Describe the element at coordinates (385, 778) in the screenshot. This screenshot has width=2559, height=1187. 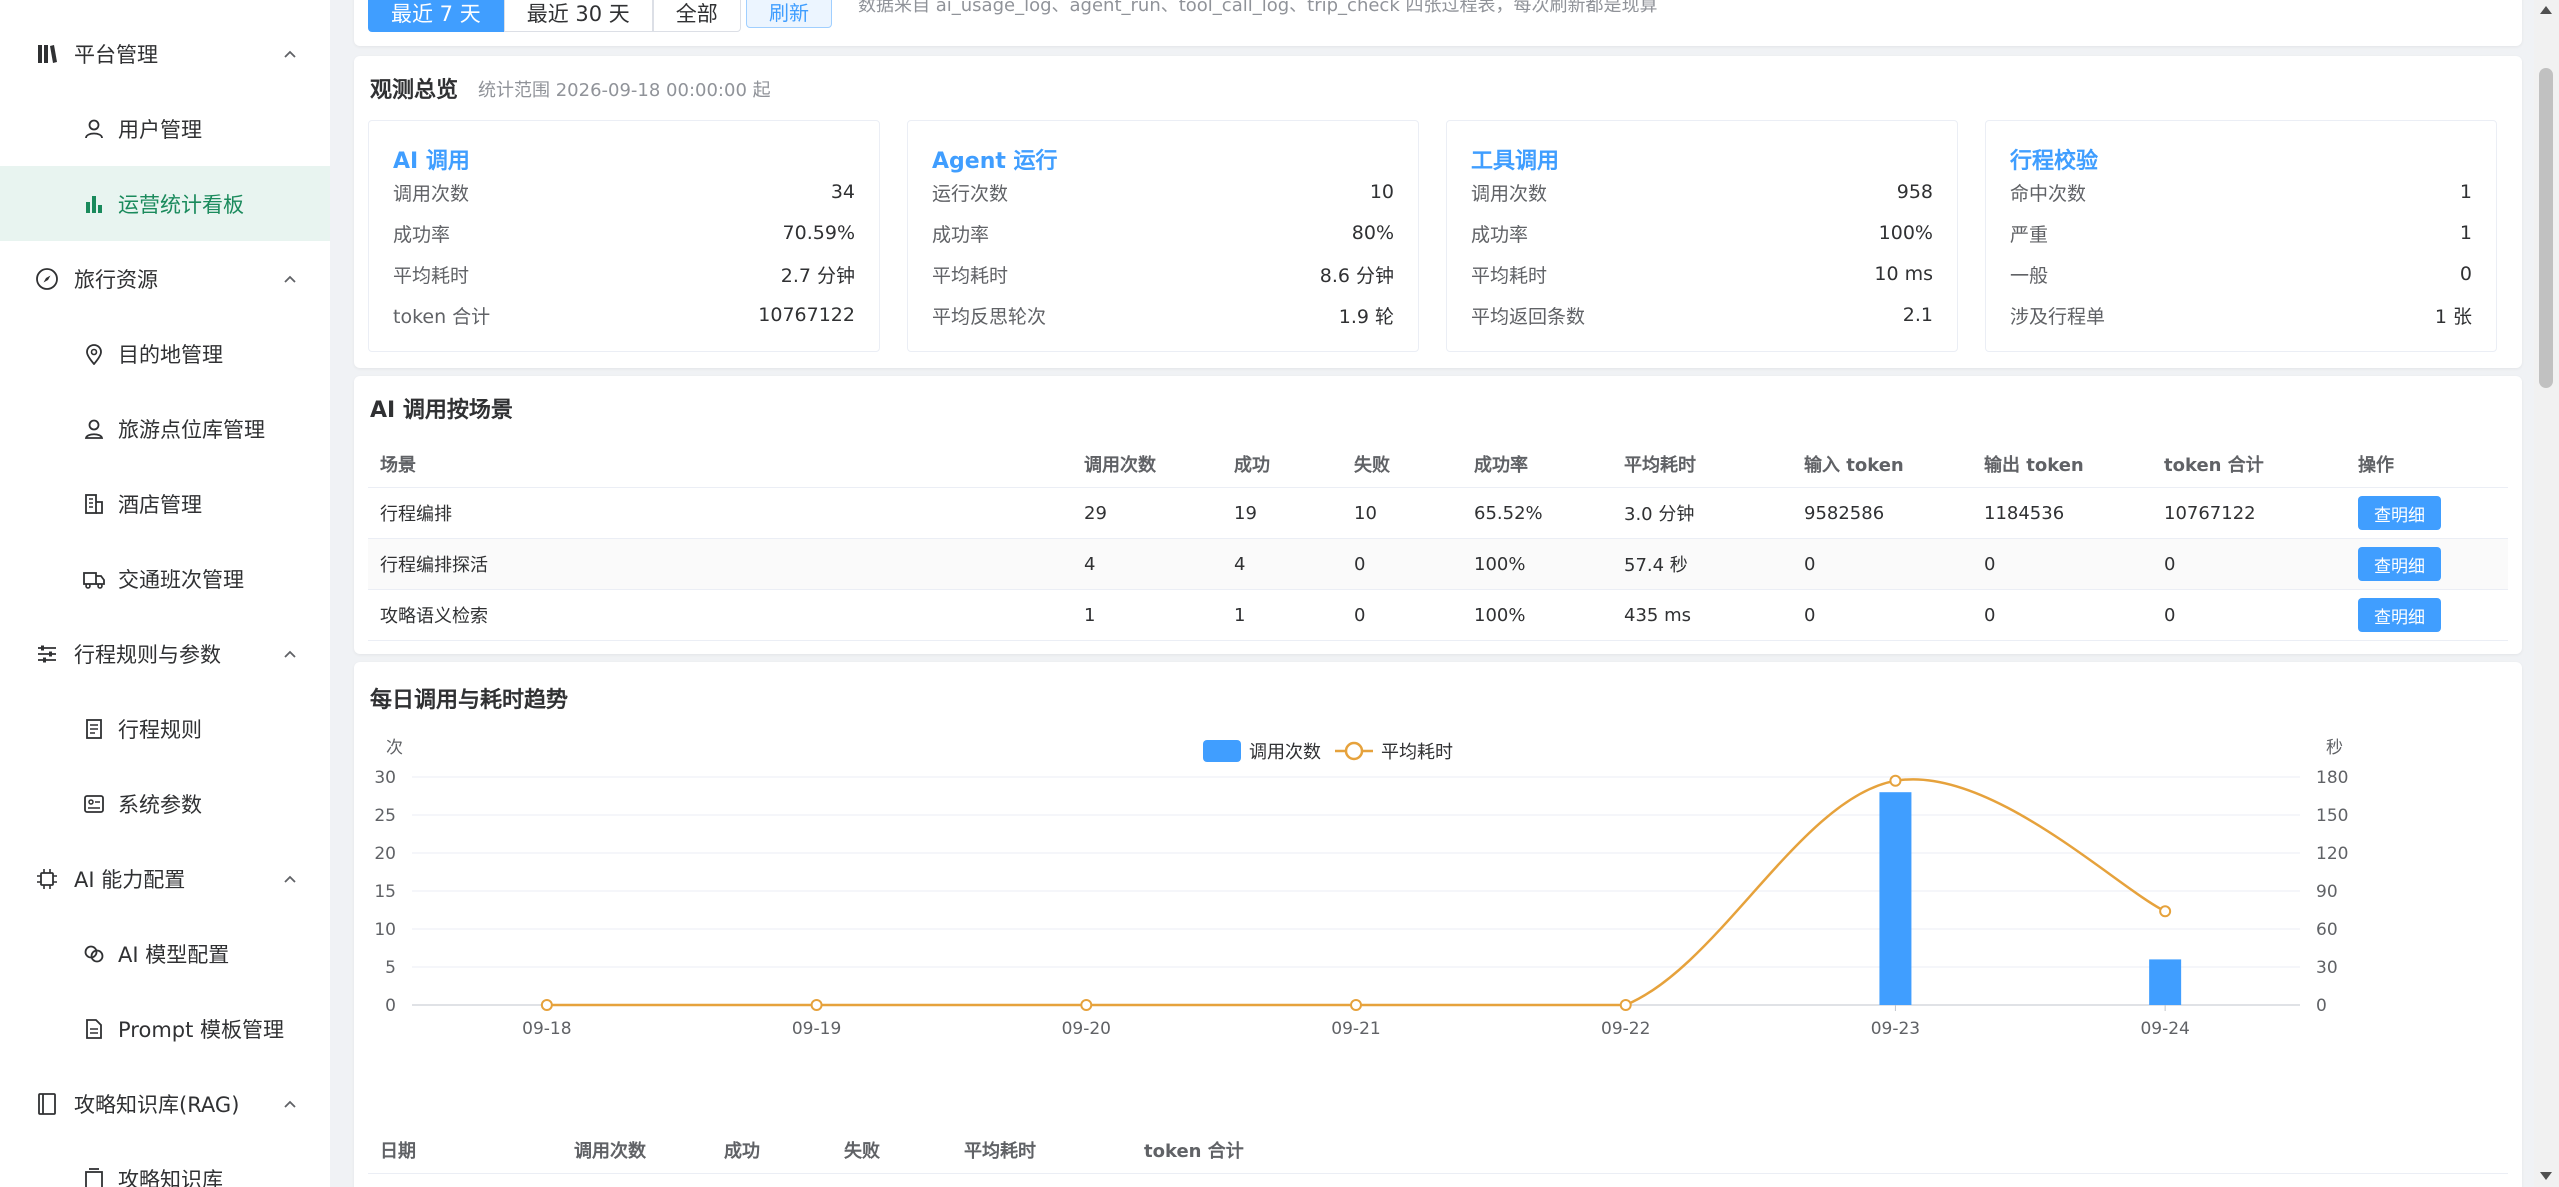
I see `y-tick-left: 30` at that location.